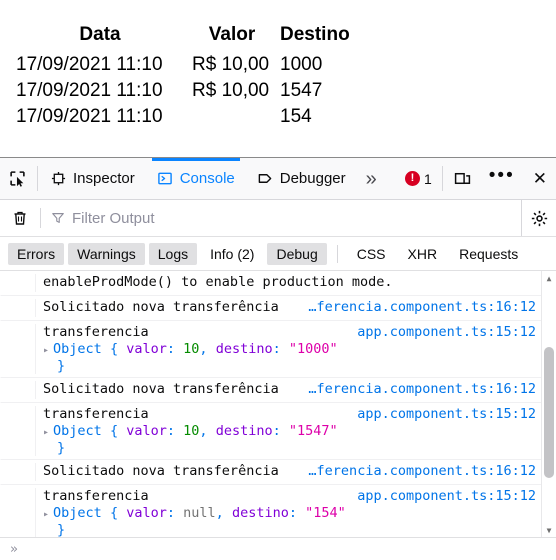 This screenshot has height=560, width=556. What do you see at coordinates (325, 513) in the screenshot?
I see `object-prop-value: "154"` at bounding box center [325, 513].